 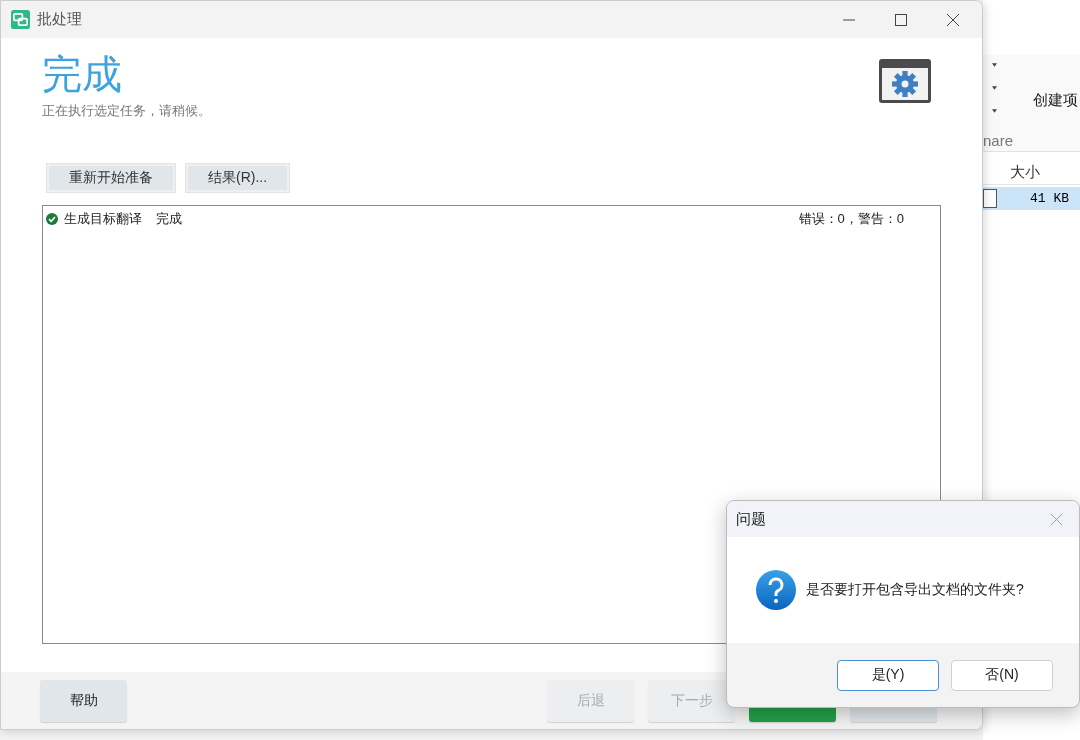 What do you see at coordinates (1049, 198) in the screenshot?
I see `size-cell: 41 KB` at bounding box center [1049, 198].